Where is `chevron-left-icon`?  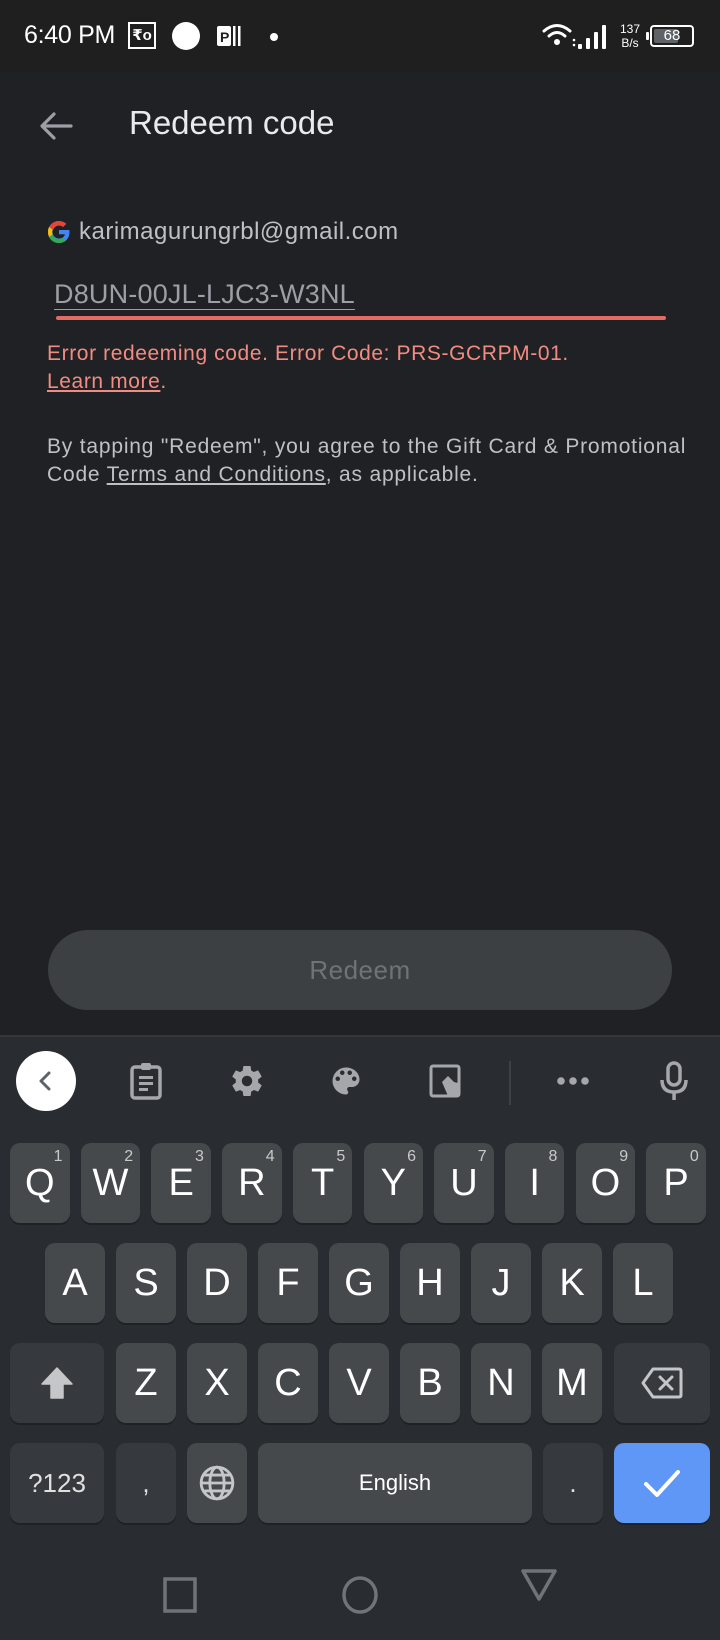 chevron-left-icon is located at coordinates (45, 1081).